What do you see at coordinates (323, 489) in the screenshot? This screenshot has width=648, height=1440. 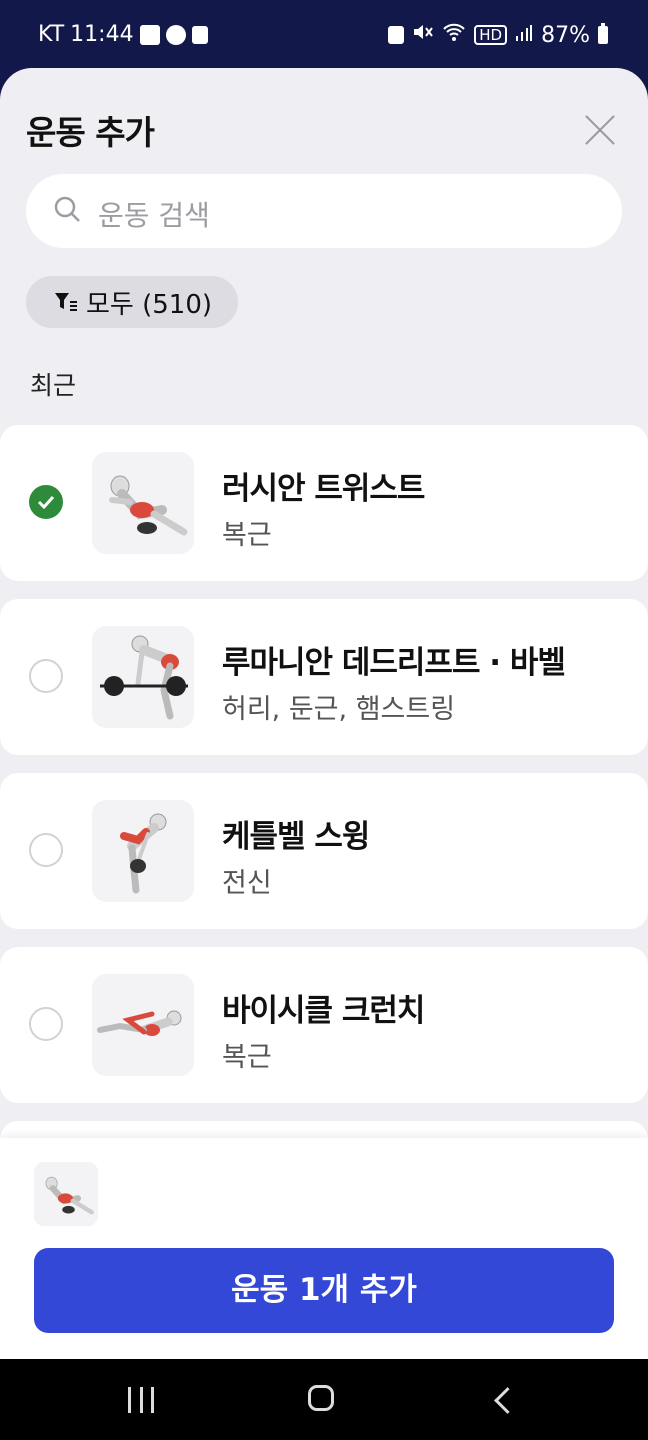 I see `exercise-name: 러시안 트위스트` at bounding box center [323, 489].